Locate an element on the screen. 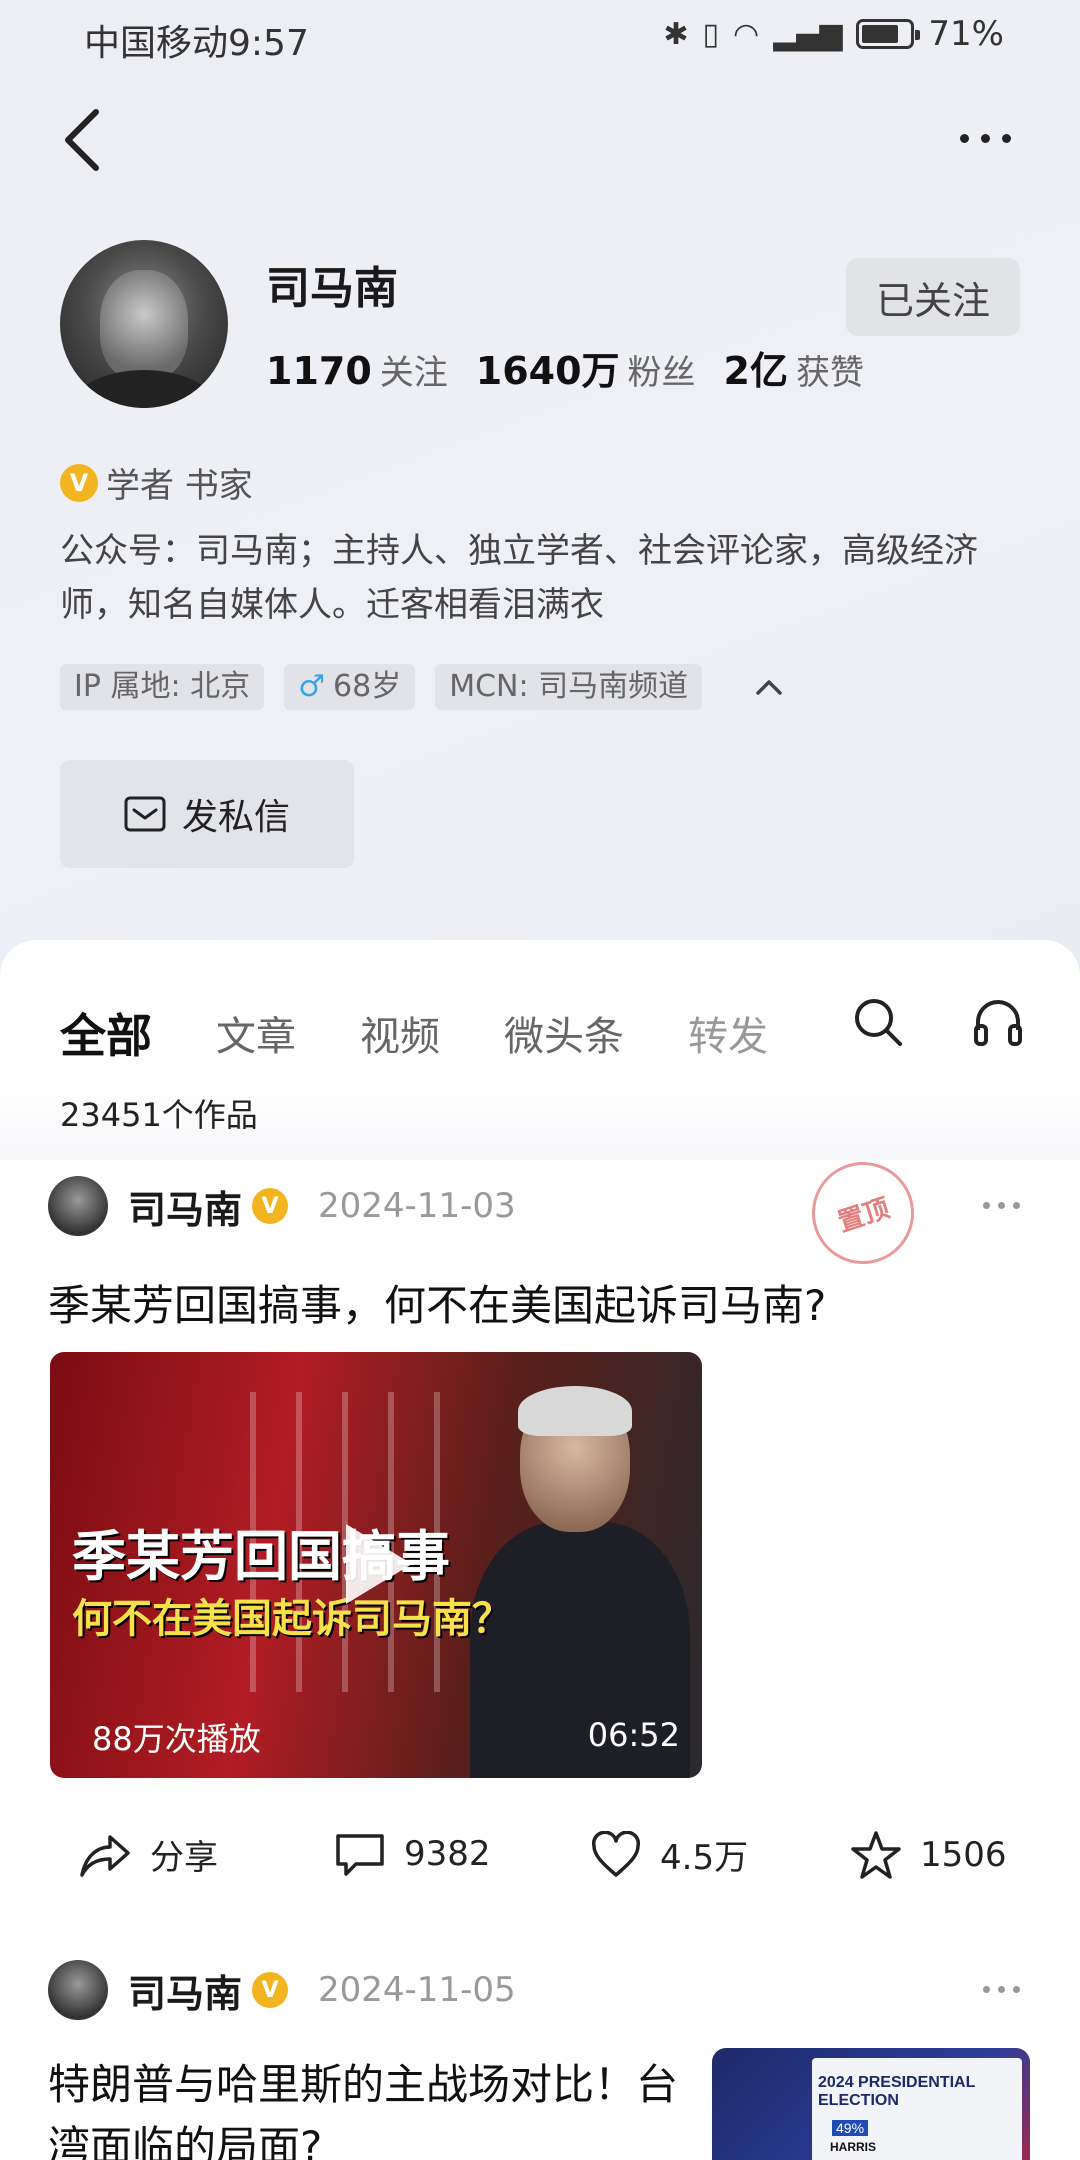  heart-icon is located at coordinates (616, 1853).